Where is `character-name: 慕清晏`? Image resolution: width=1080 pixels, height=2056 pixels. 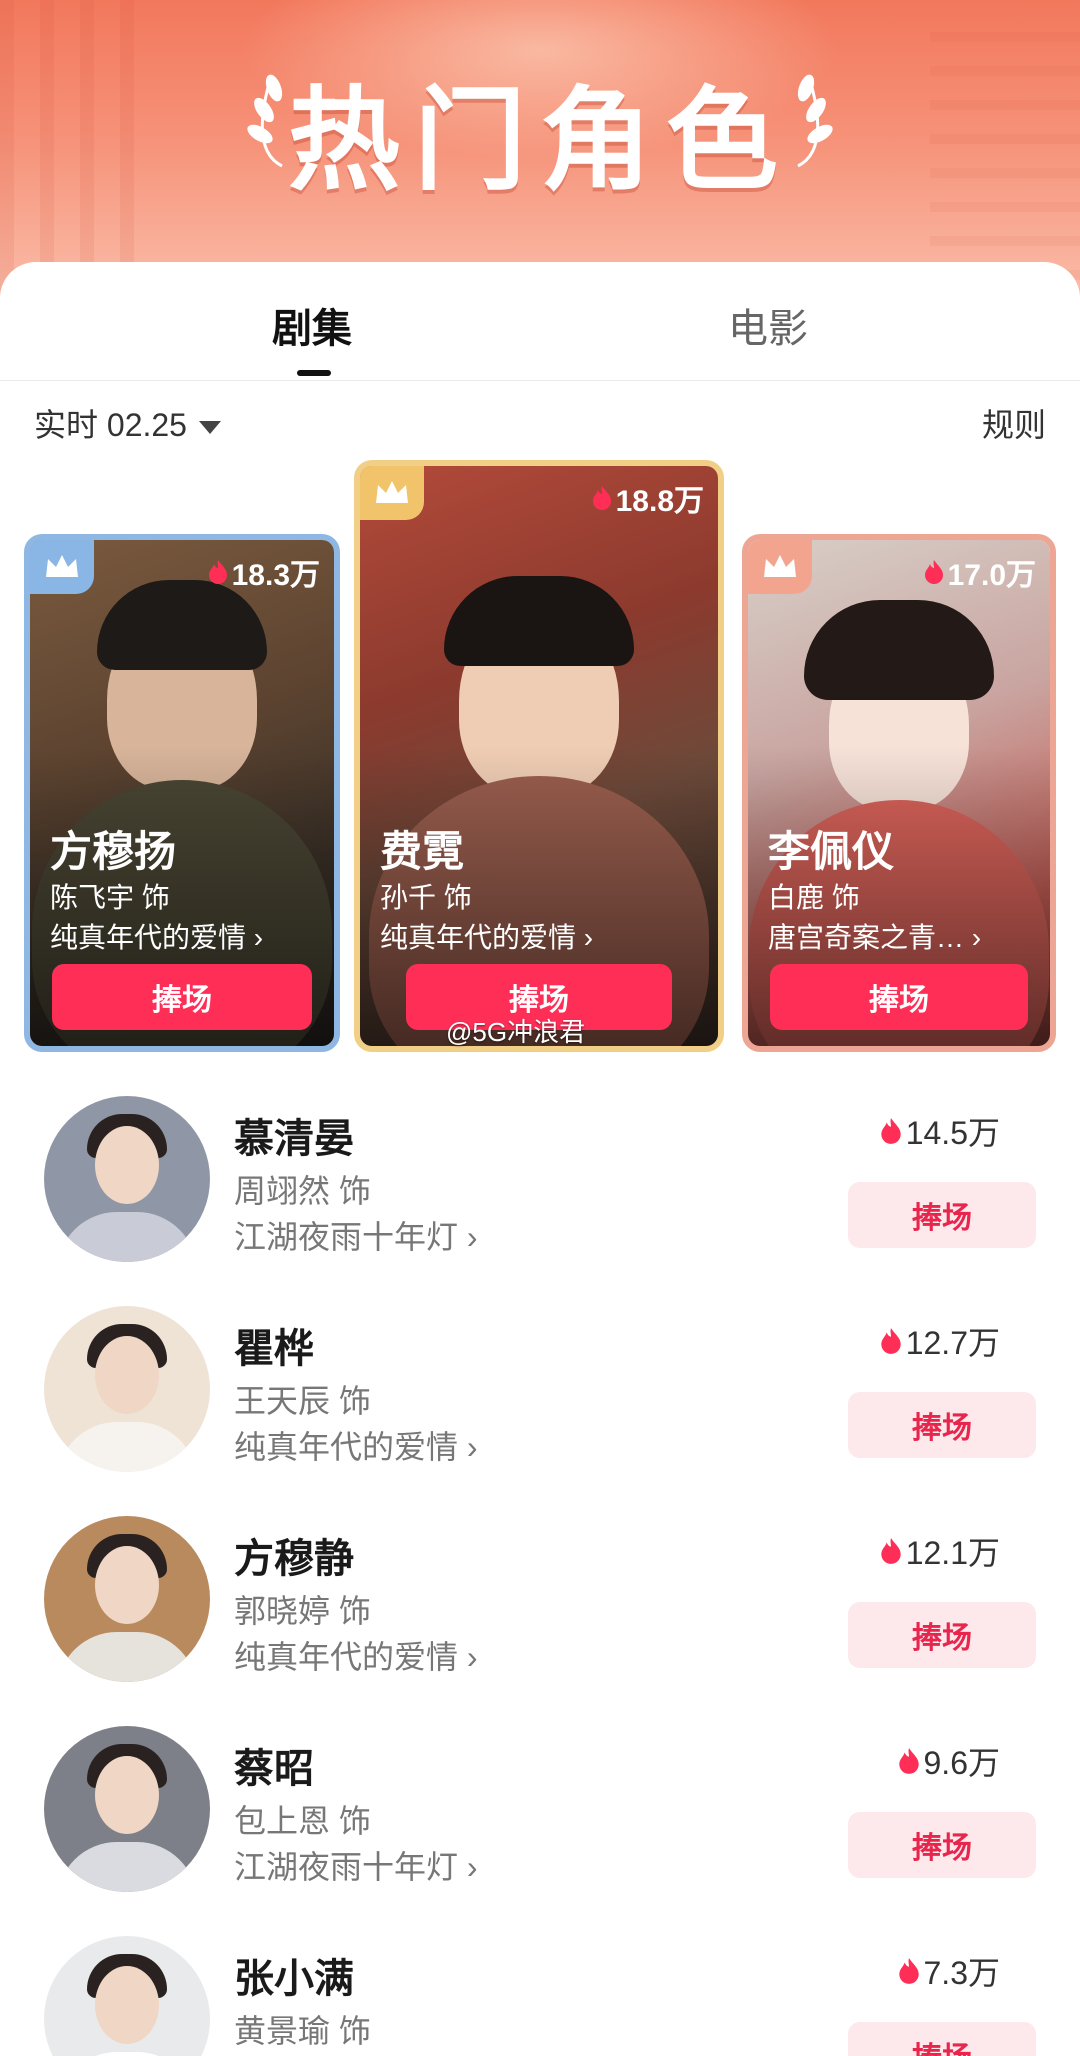 character-name: 慕清晏 is located at coordinates (294, 1139).